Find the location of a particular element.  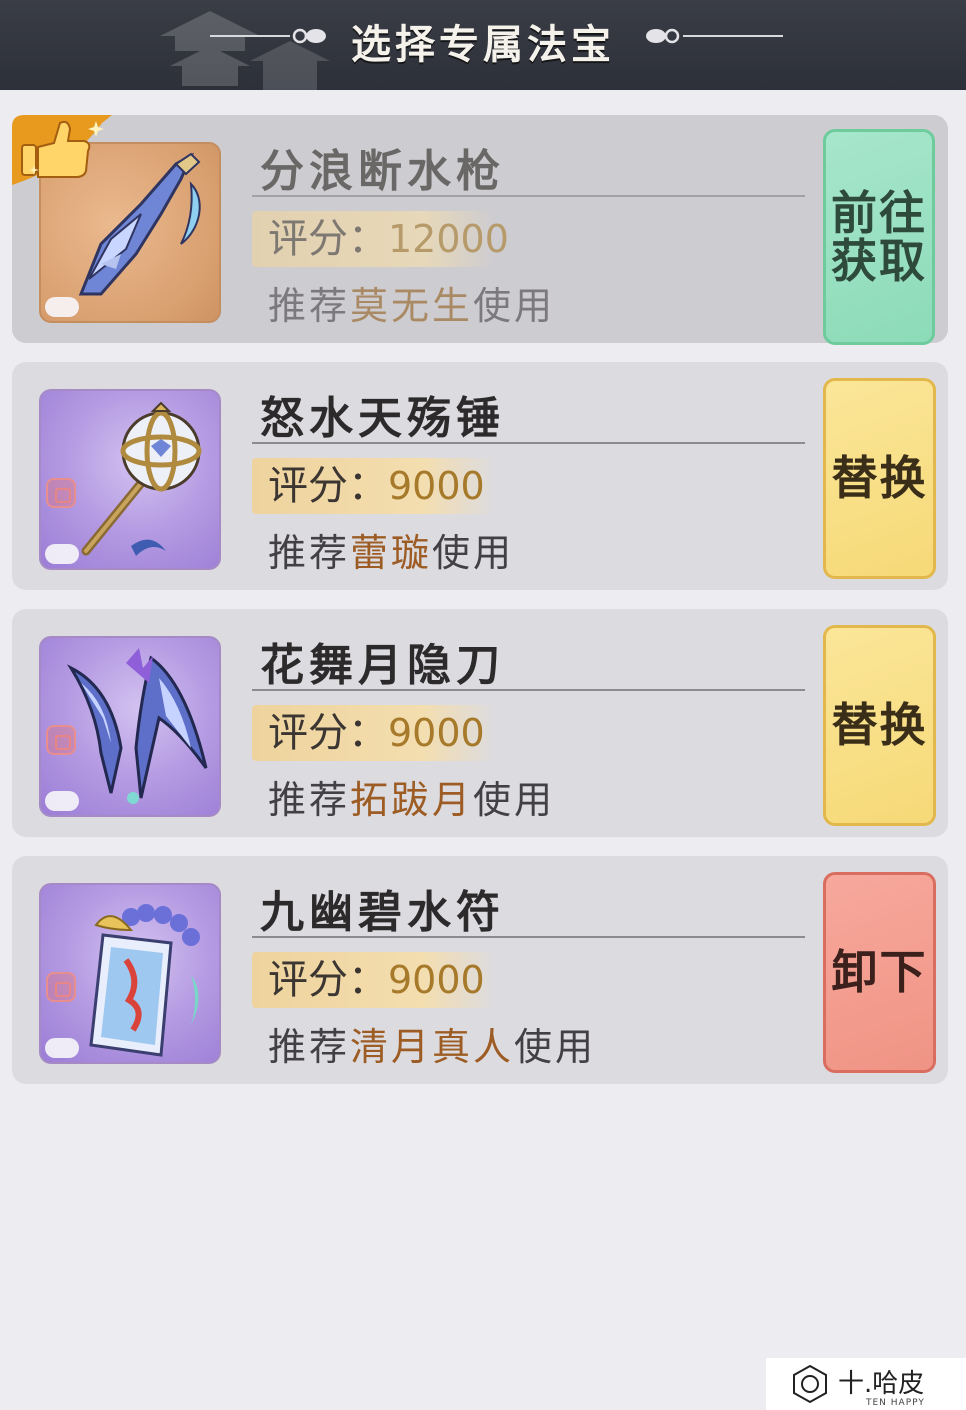

treasure-name: 分浪断水枪 is located at coordinates (382, 171).